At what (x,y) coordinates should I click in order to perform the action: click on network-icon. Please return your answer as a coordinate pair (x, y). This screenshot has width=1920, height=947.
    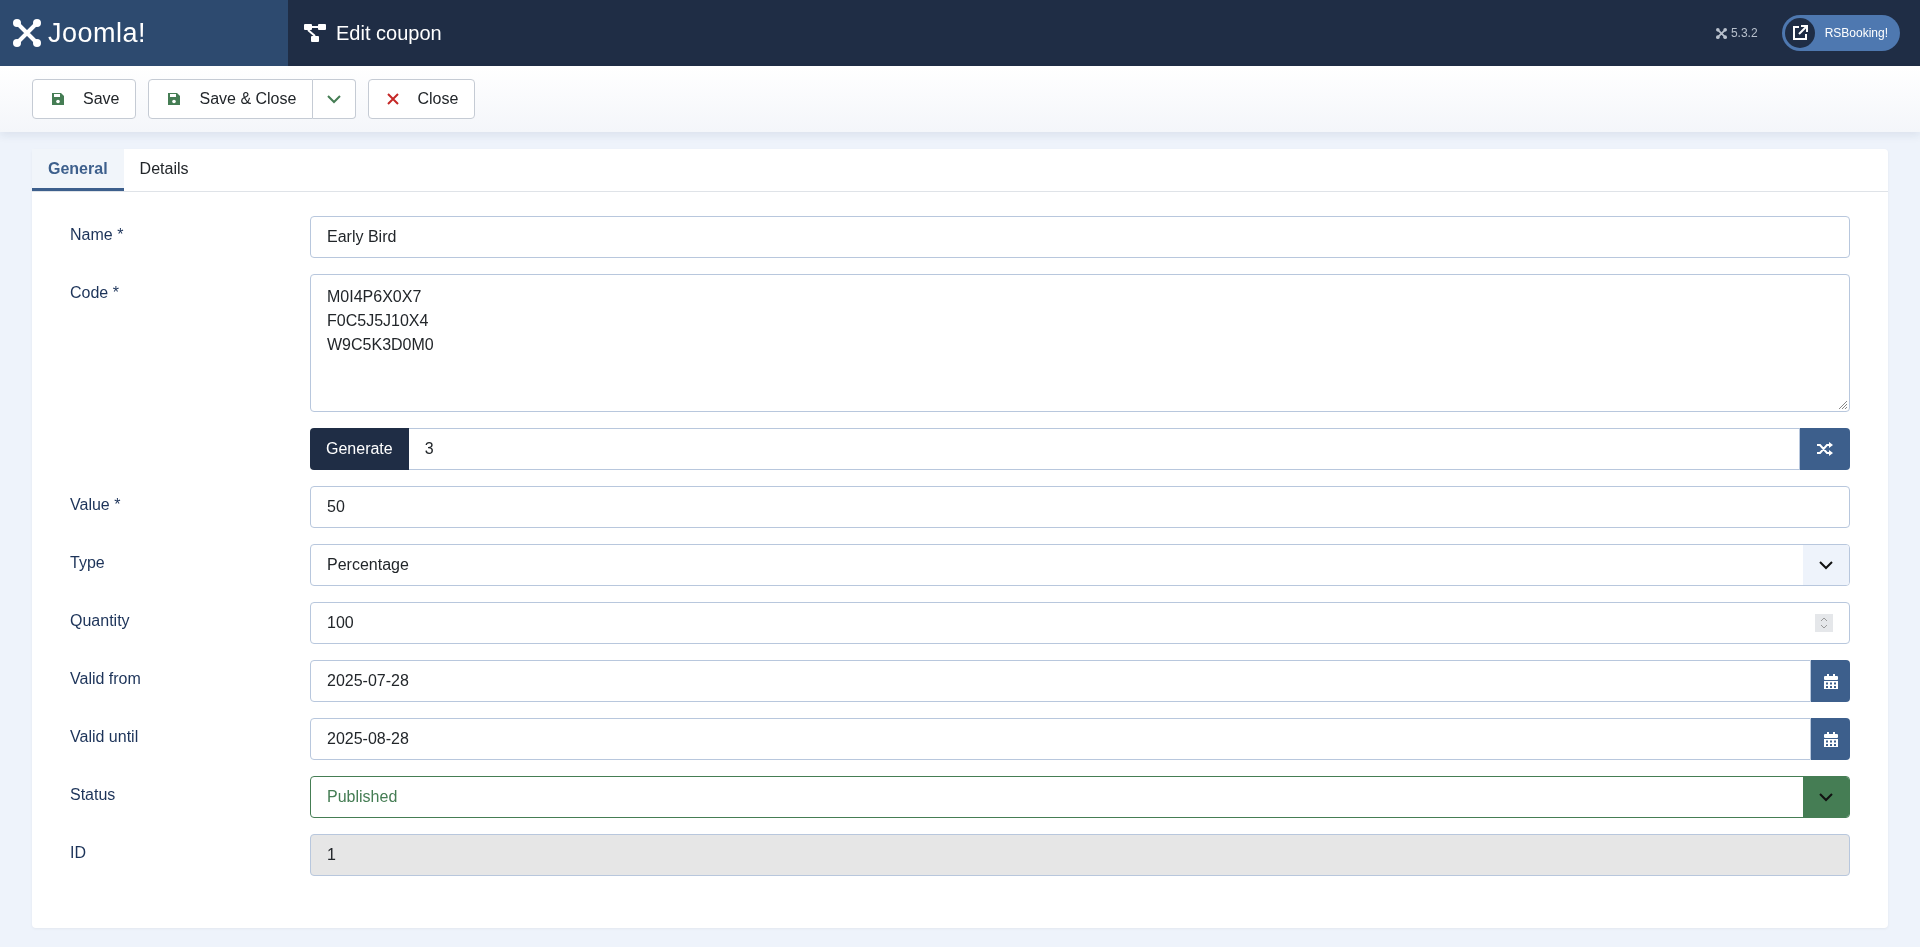
    Looking at the image, I should click on (315, 33).